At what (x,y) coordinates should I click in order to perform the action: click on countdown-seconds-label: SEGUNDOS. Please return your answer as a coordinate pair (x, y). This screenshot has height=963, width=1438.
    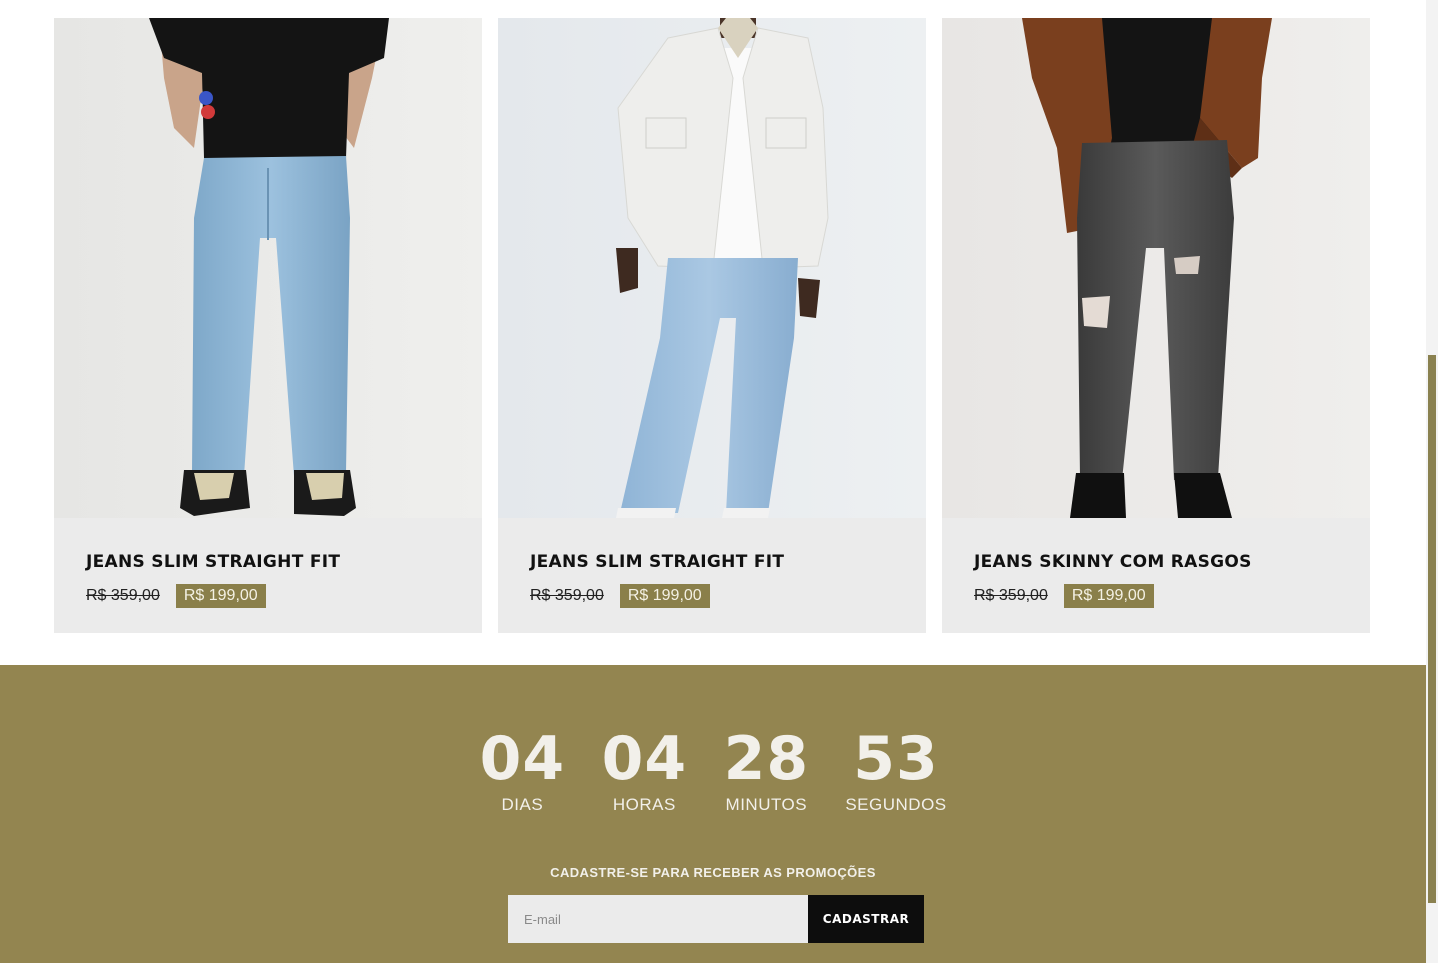
    Looking at the image, I should click on (896, 804).